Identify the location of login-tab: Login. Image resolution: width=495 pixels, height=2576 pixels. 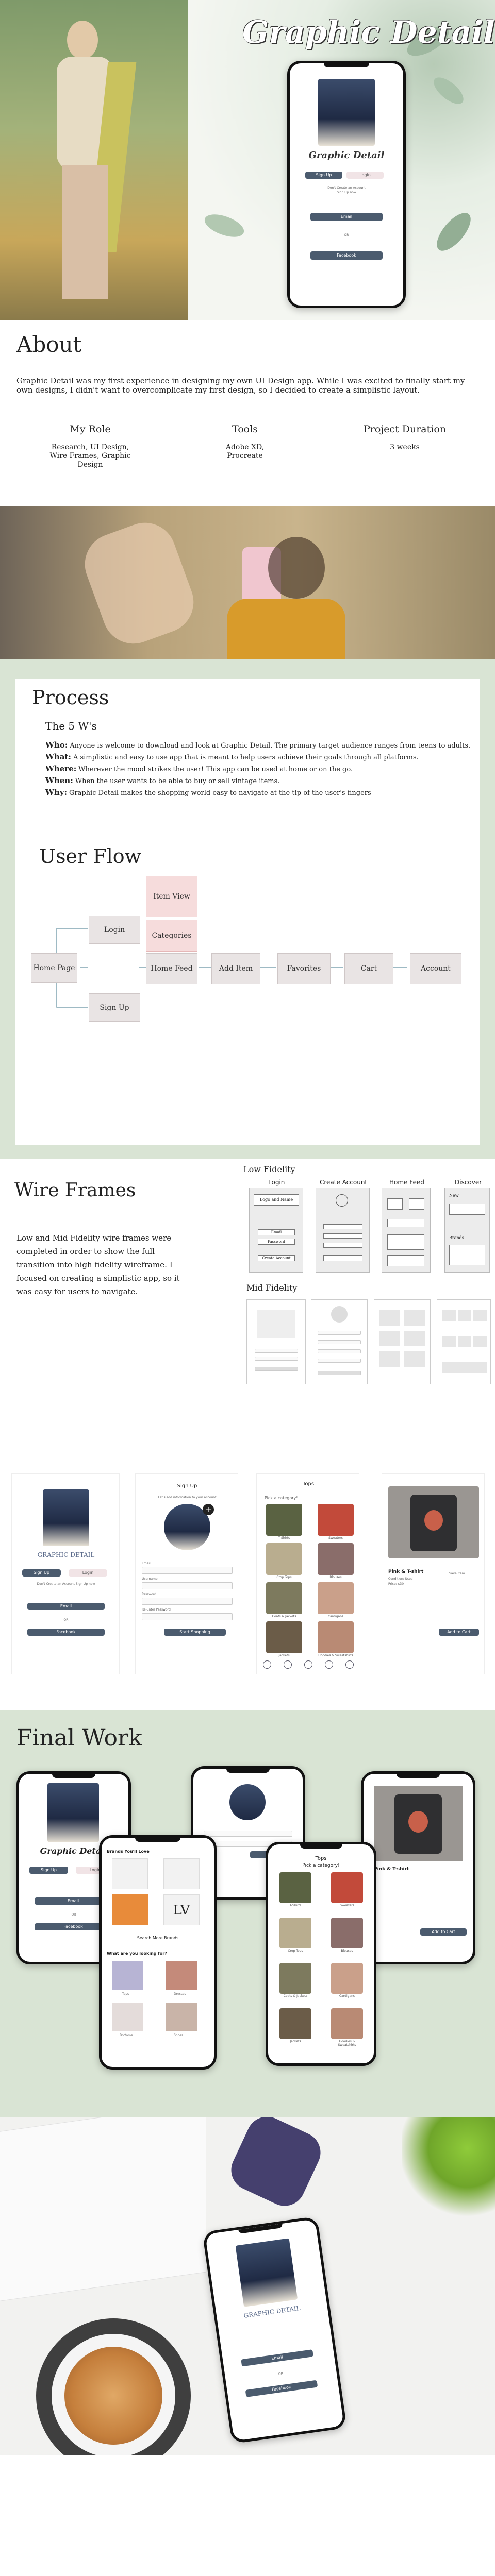
(365, 175).